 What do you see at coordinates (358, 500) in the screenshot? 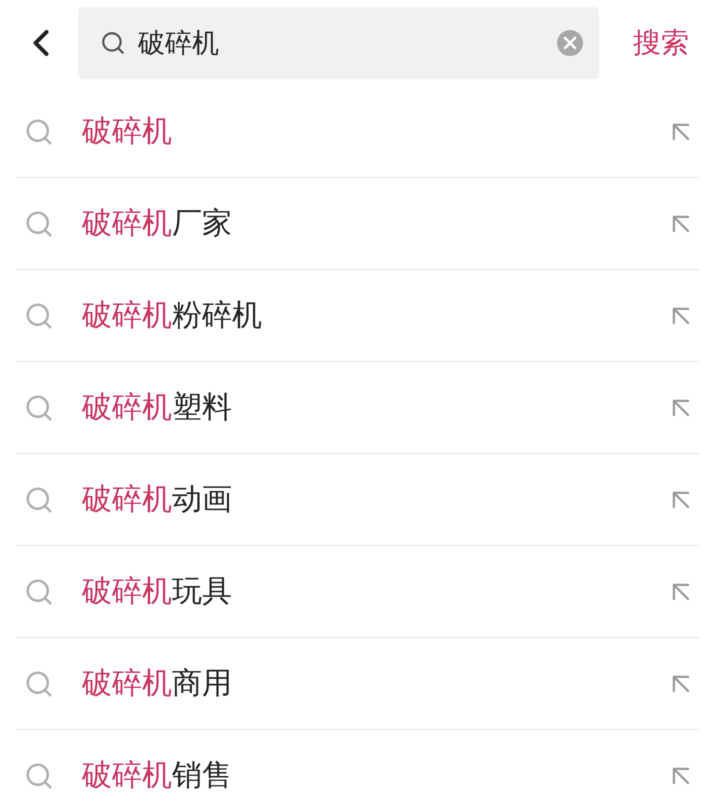
I see `suggestion-item: 破碎机动画` at bounding box center [358, 500].